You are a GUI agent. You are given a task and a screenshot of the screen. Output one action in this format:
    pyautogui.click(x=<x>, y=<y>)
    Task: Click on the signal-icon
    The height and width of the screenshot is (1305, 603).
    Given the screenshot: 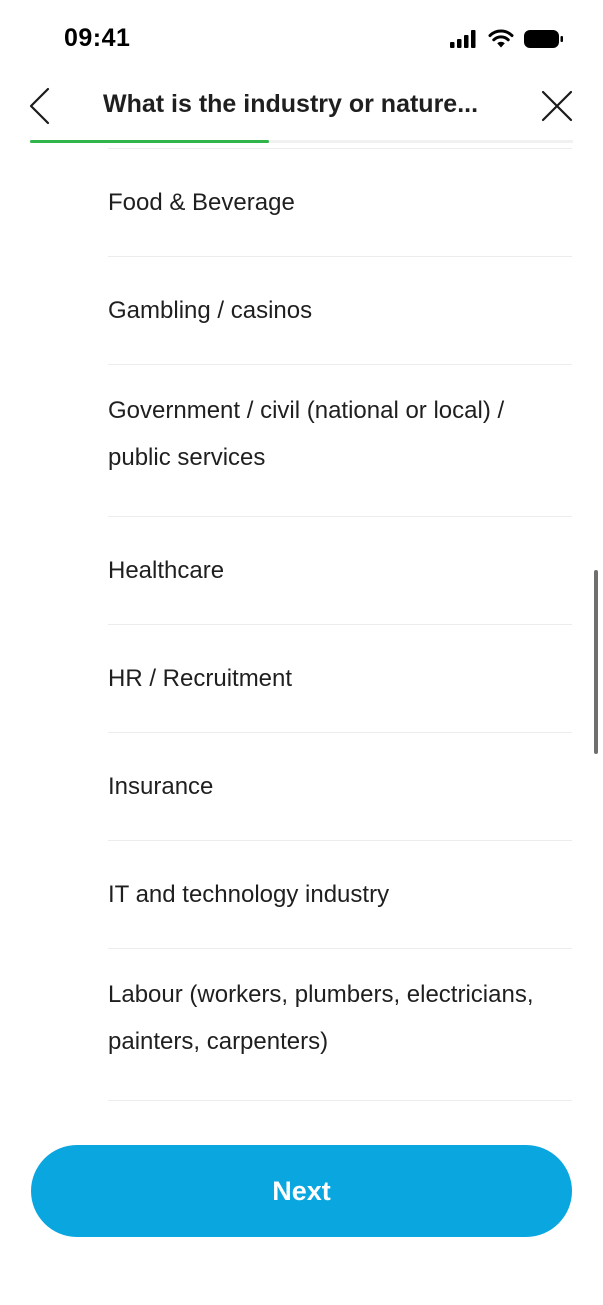 What is the action you would take?
    pyautogui.click(x=463, y=39)
    